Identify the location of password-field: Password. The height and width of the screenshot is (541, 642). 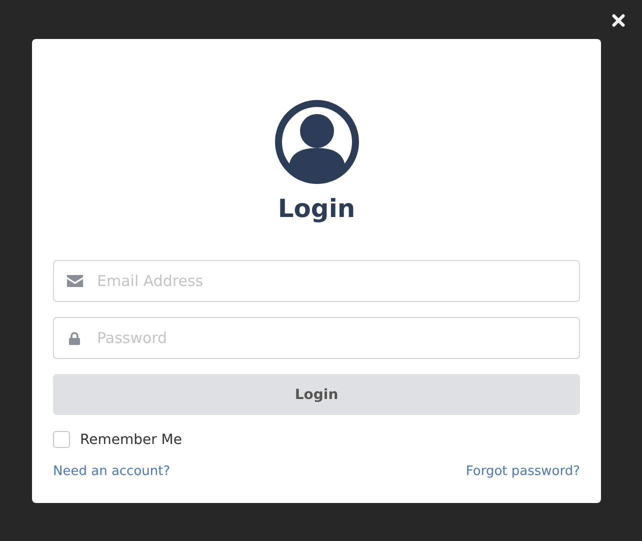
(316, 338).